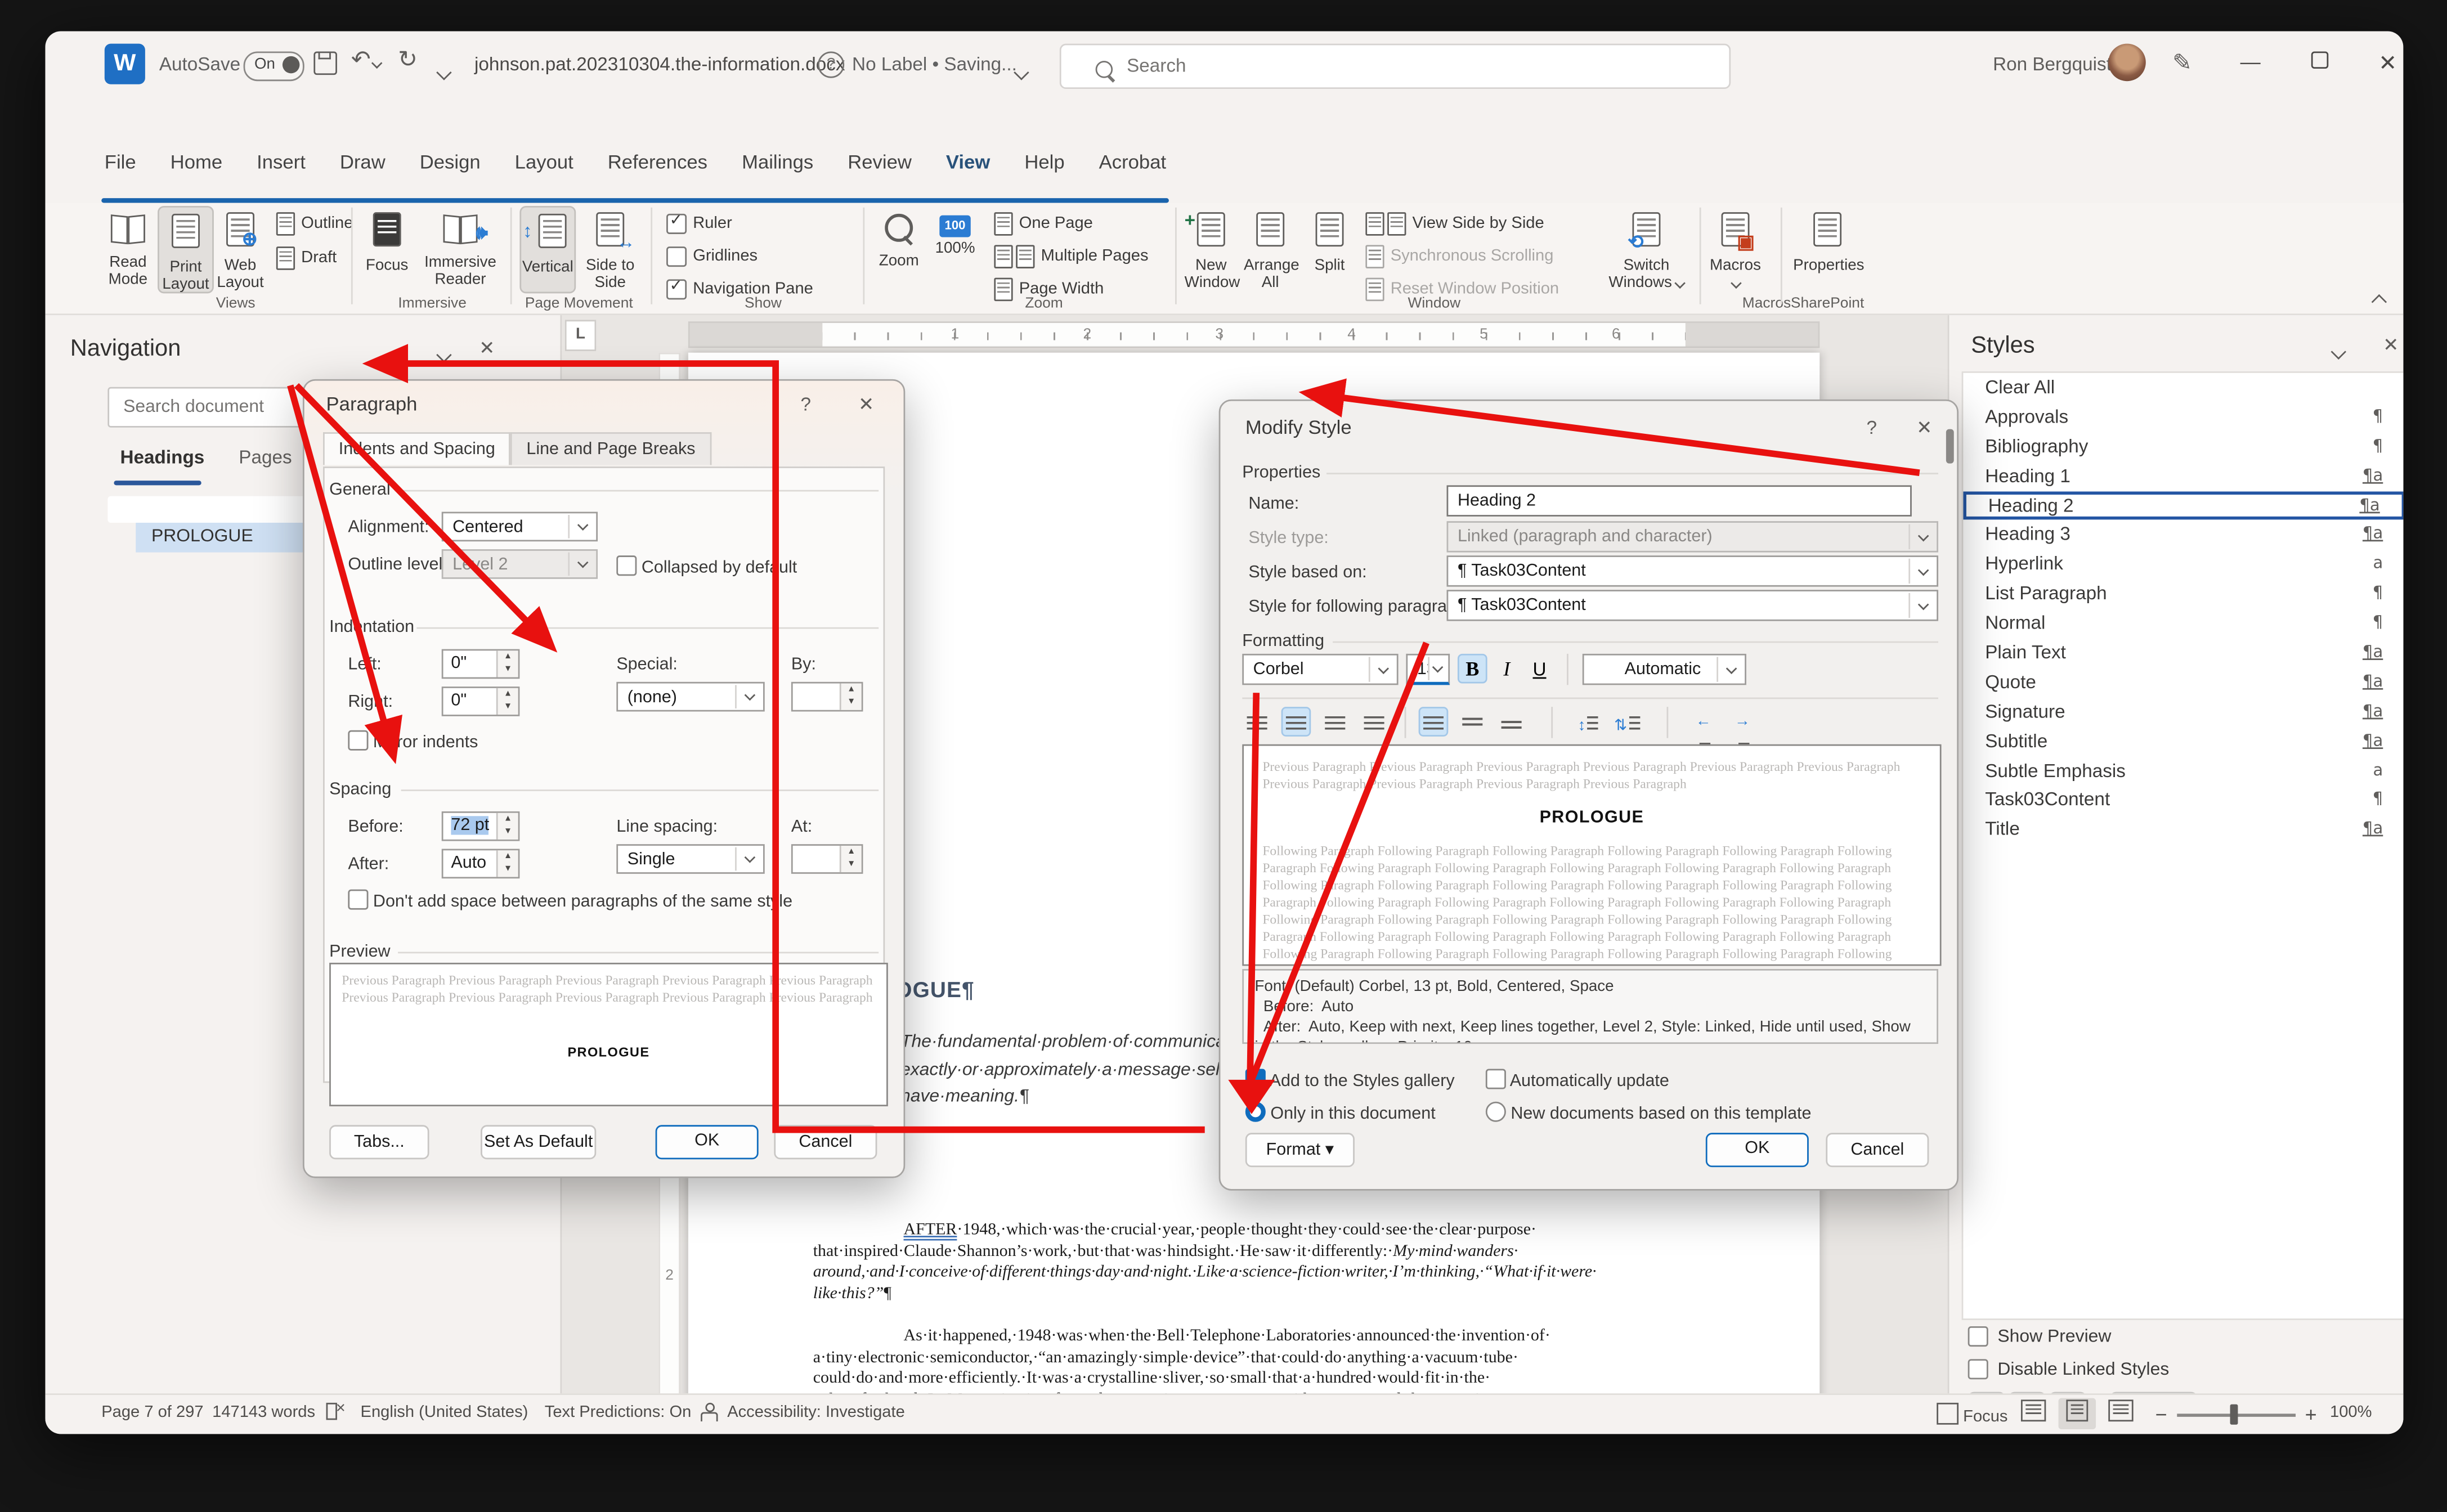 The image size is (2447, 1512). I want to click on font-dropdown: Corbel, so click(1321, 669).